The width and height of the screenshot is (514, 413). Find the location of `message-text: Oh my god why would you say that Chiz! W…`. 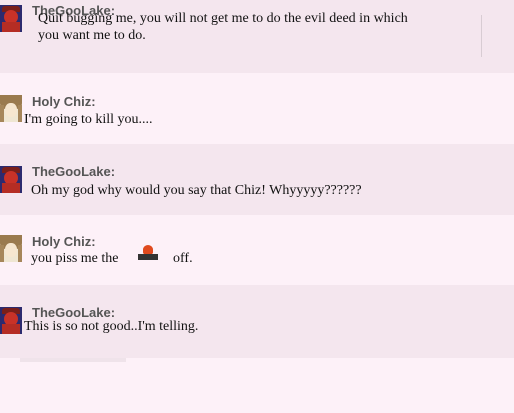

message-text: Oh my god why would you say that Chiz! W… is located at coordinates (196, 190).